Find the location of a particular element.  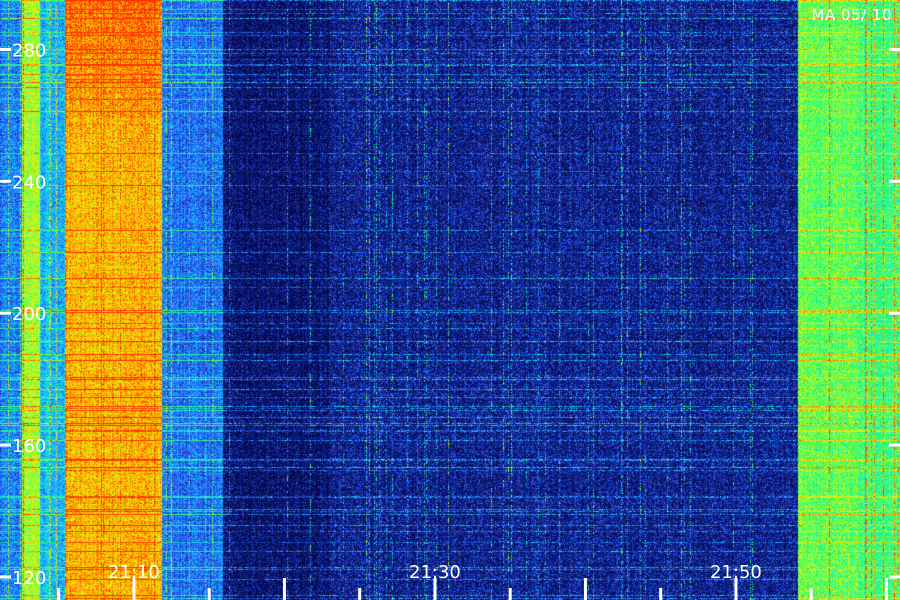

y-tick-label: 280 is located at coordinates (29, 50).